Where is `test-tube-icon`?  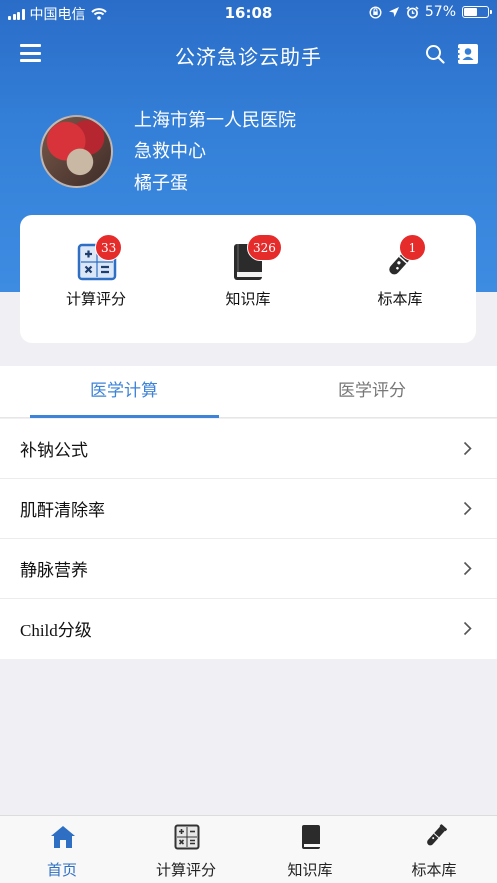
test-tube-icon is located at coordinates (437, 835).